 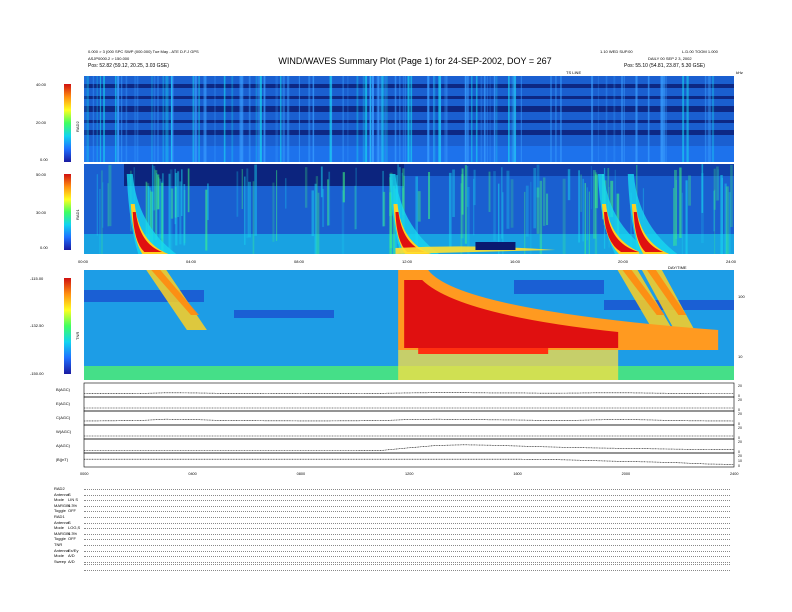 I want to click on footer-row: Mode LOG,S, so click(x=399, y=527).